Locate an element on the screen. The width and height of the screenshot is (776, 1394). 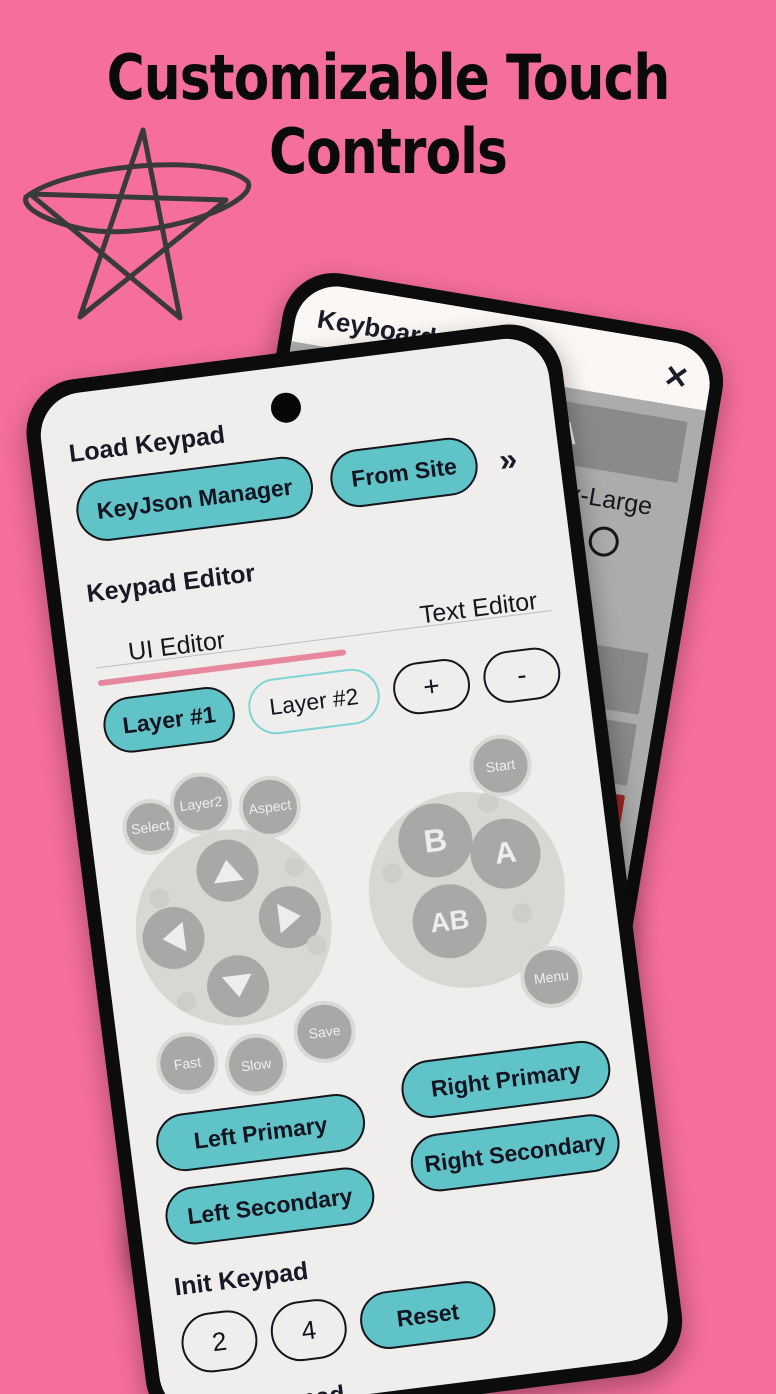
close-icon: ✕ is located at coordinates (676, 377).